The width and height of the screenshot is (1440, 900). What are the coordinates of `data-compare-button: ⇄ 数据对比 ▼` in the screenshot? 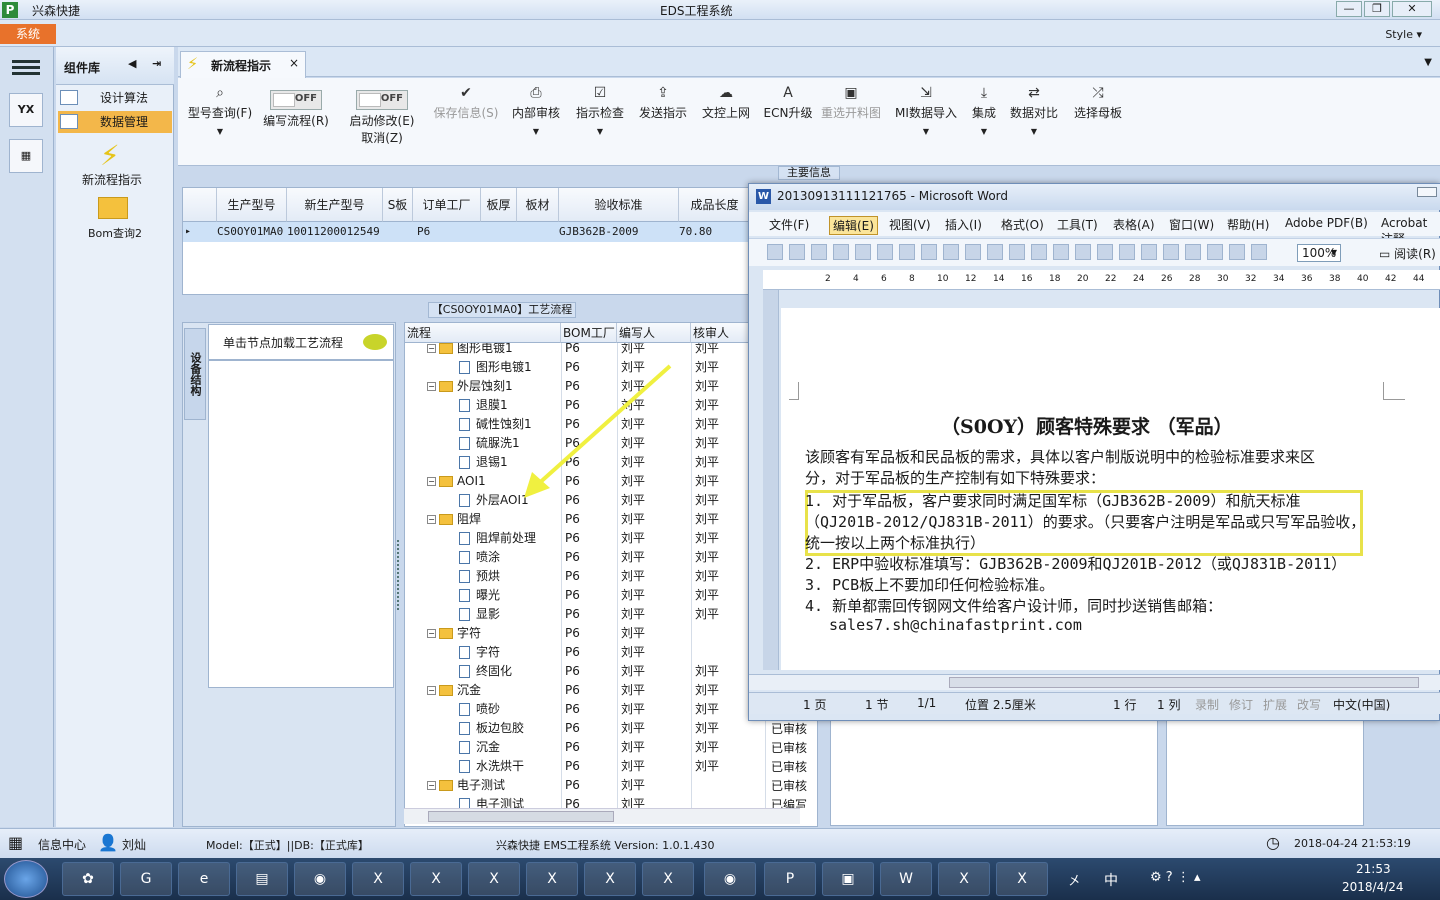 It's located at (1034, 109).